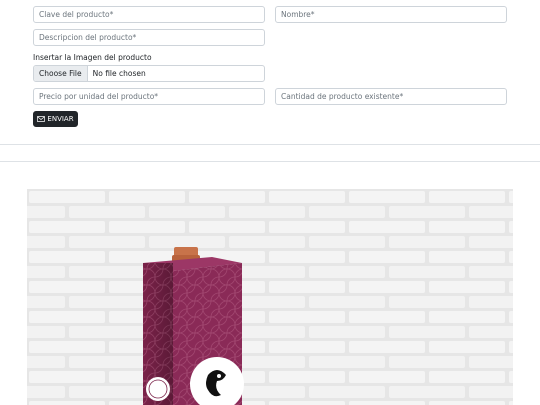 This screenshot has width=540, height=405. I want to click on choose-file-button: Choose File, so click(61, 73).